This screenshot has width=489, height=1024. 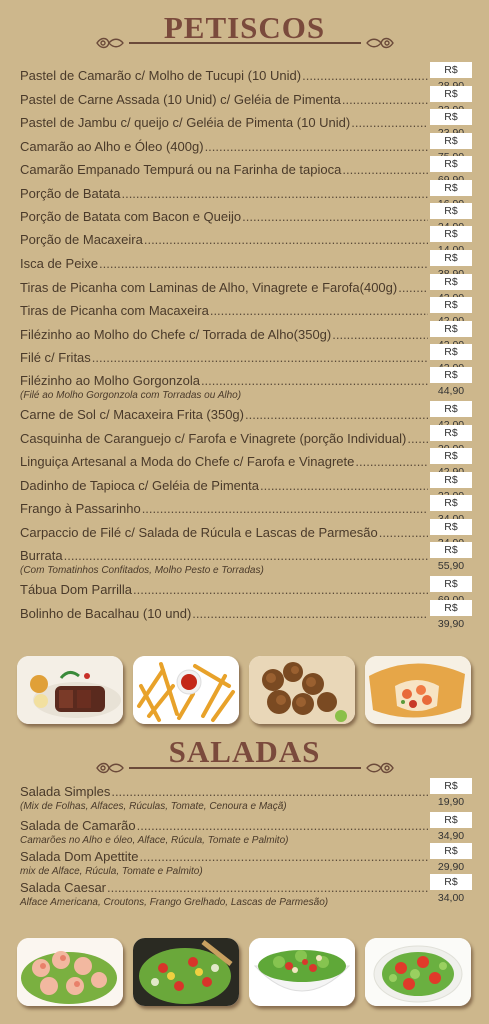 What do you see at coordinates (246, 359) in the screenshot?
I see `menu-item: Filé c/ Fritas R$ 42,00` at bounding box center [246, 359].